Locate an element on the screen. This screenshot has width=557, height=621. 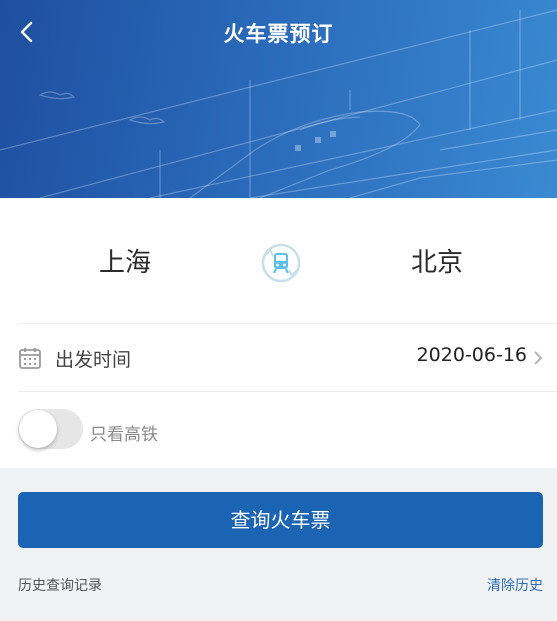
search-tickets-button: 查询火车票 is located at coordinates (280, 520).